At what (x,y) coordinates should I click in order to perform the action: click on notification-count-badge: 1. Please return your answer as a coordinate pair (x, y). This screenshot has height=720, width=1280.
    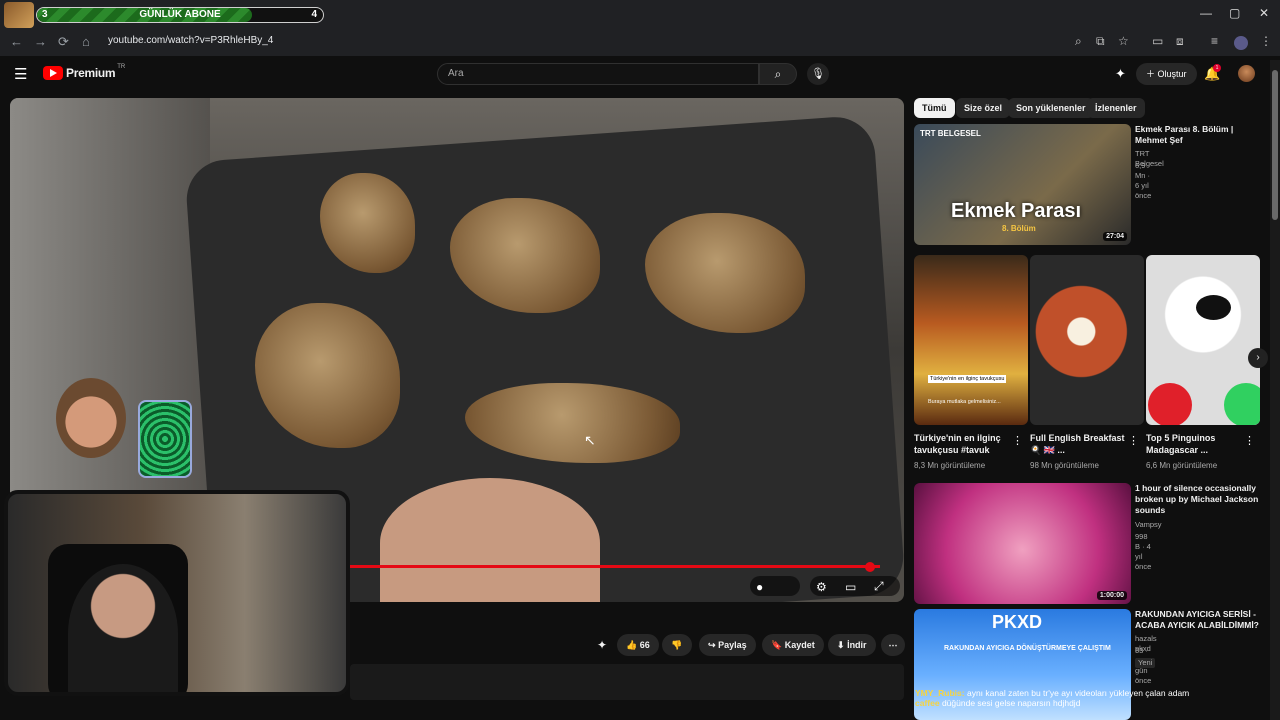
    Looking at the image, I should click on (1217, 68).